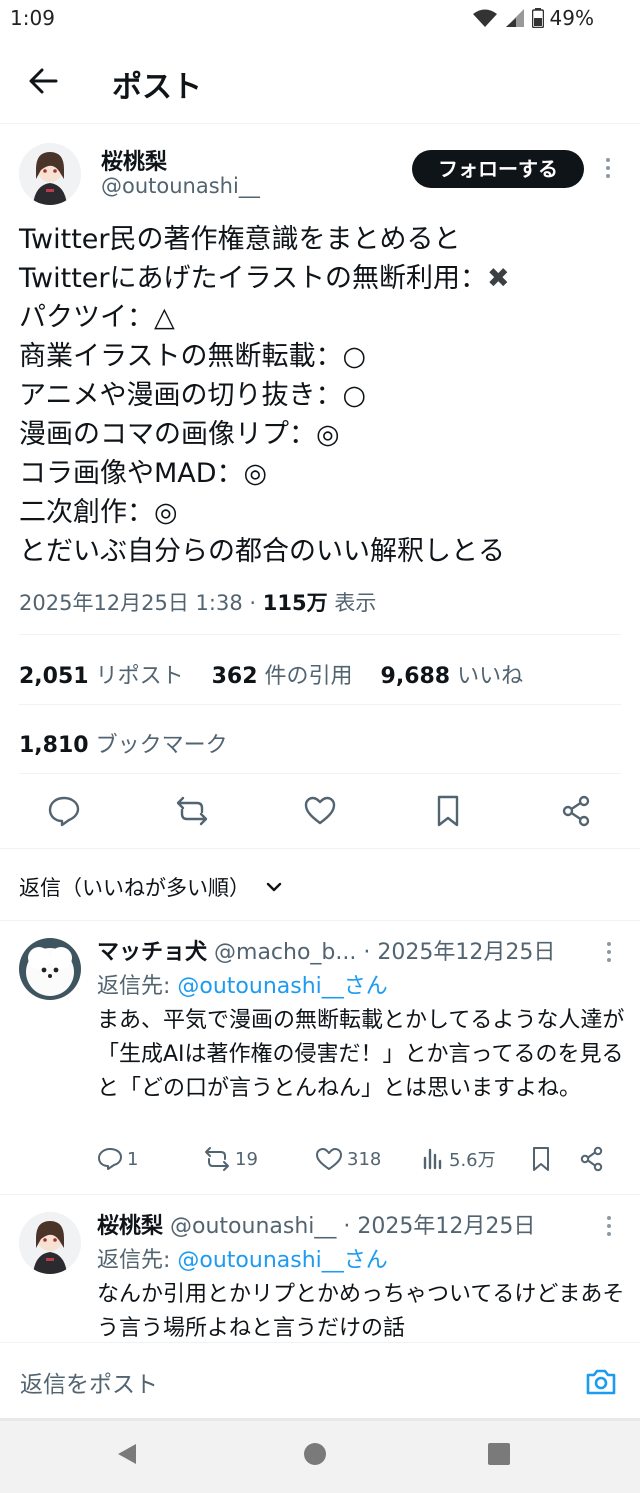  Describe the element at coordinates (498, 169) in the screenshot. I see `follow-button: フォローする` at that location.